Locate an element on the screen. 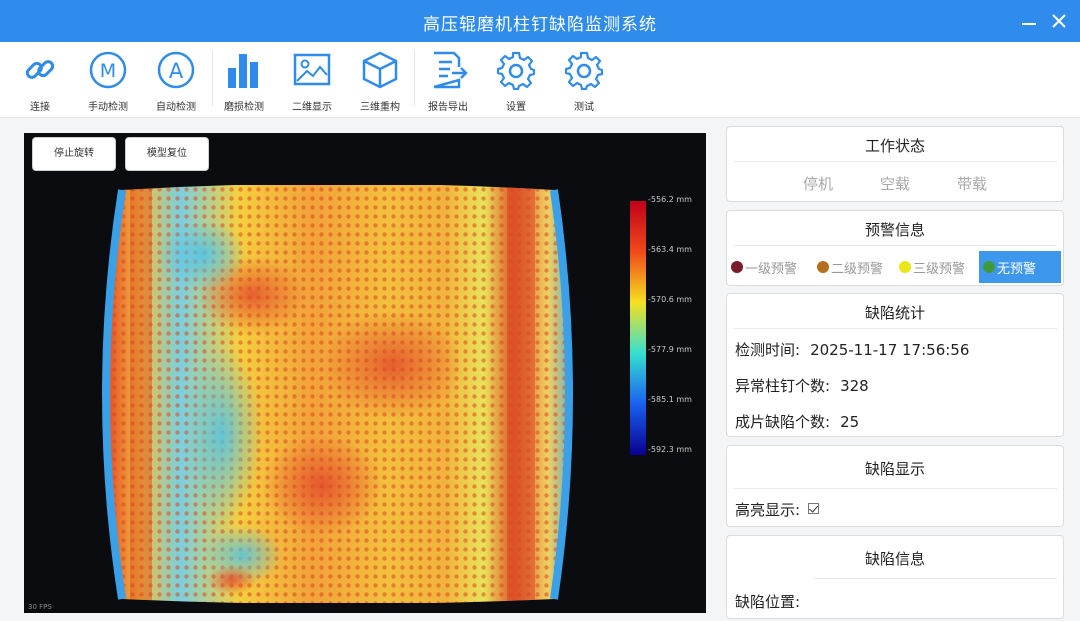 This screenshot has height=621, width=1080. abnormal-count-row: 异常柱钉个数: 328 is located at coordinates (802, 385).